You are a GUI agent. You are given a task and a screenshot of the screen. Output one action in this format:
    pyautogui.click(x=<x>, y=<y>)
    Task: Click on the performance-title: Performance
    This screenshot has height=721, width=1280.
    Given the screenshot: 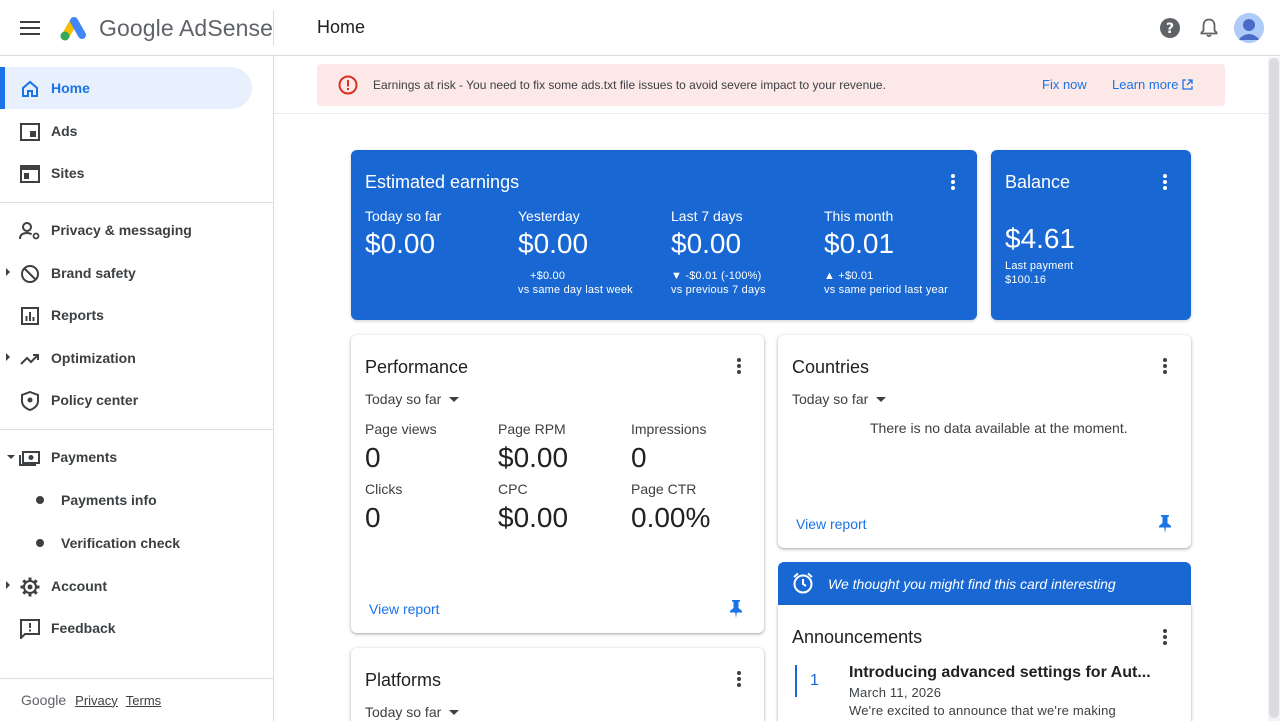 What is the action you would take?
    pyautogui.click(x=417, y=367)
    